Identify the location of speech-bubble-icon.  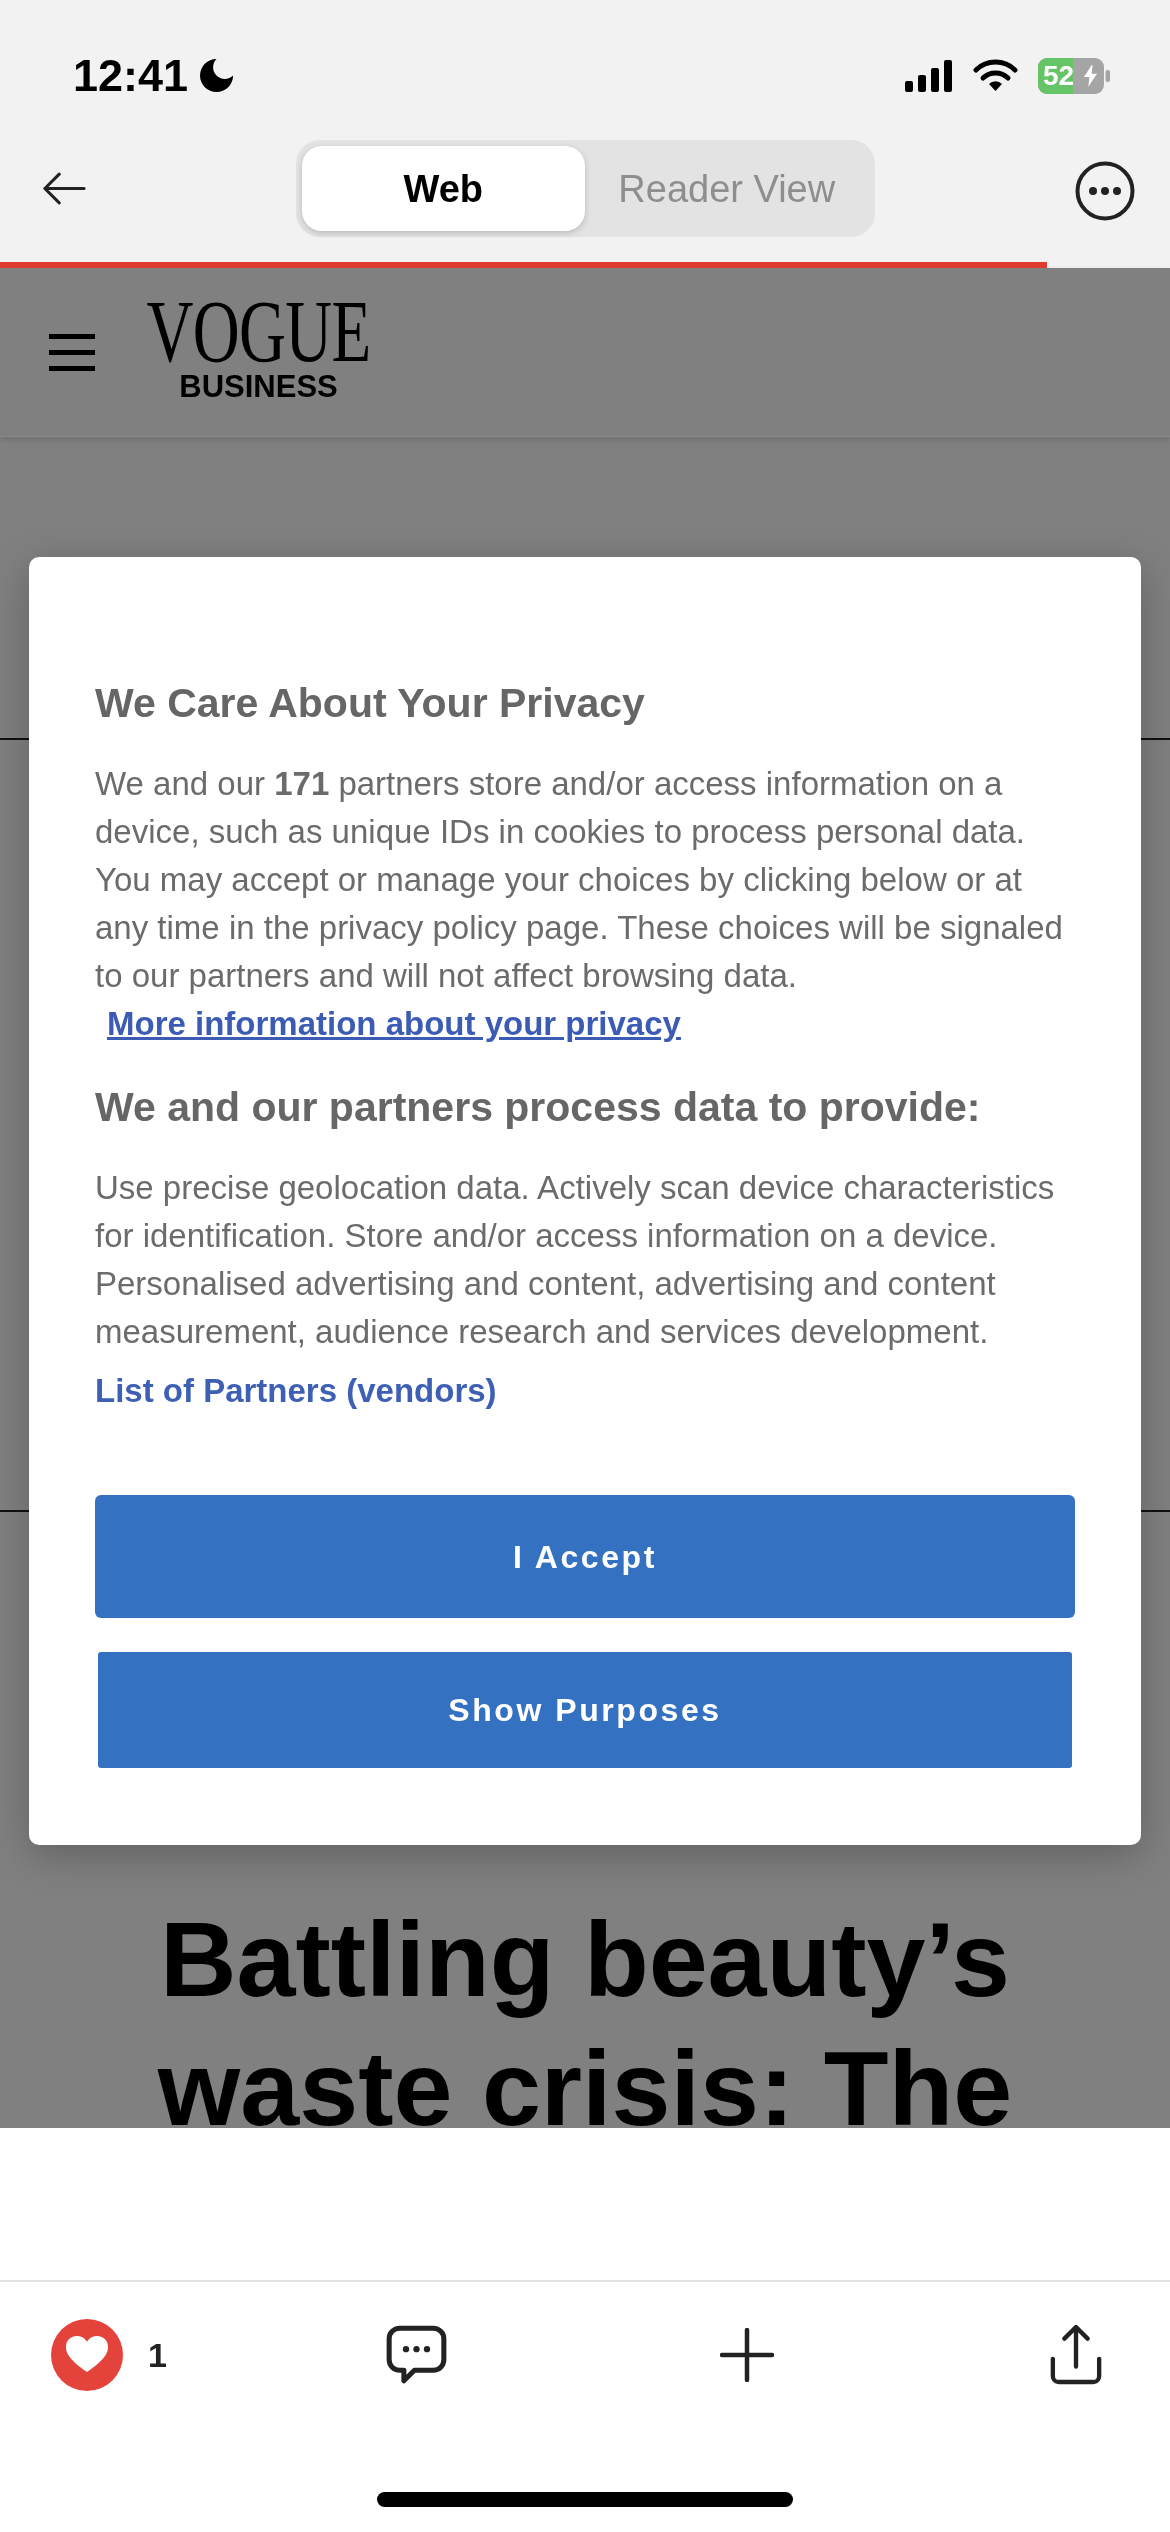
(416, 2355).